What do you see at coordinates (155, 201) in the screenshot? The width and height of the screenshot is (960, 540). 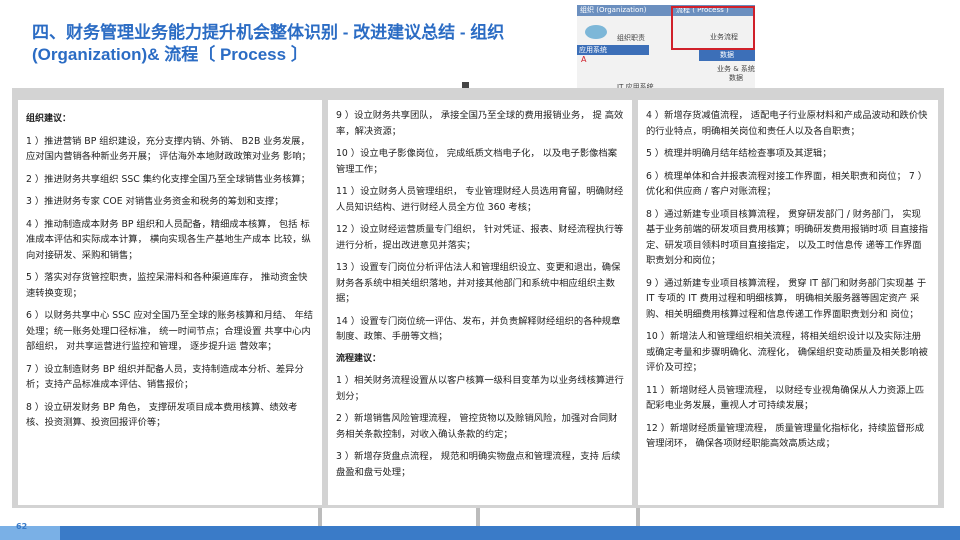 I see `list-item: 3 ）推进财务专家 COE 对销售业务资金和税务的筹划和支撑；` at bounding box center [155, 201].